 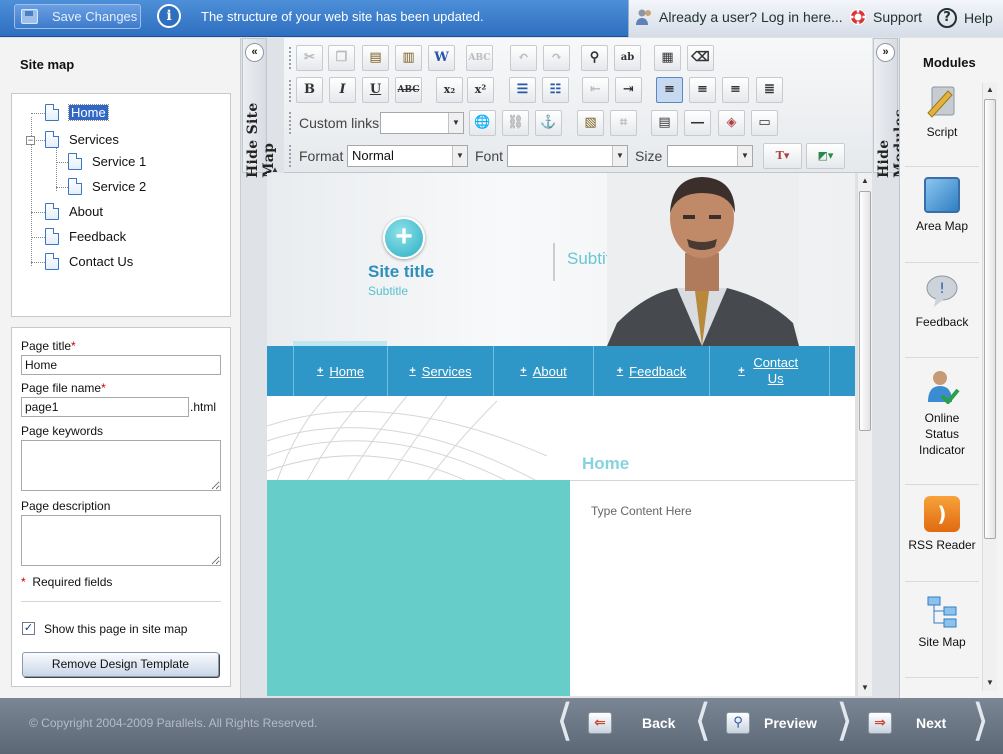 I want to click on back-button: ⇐ Back, so click(x=631, y=723).